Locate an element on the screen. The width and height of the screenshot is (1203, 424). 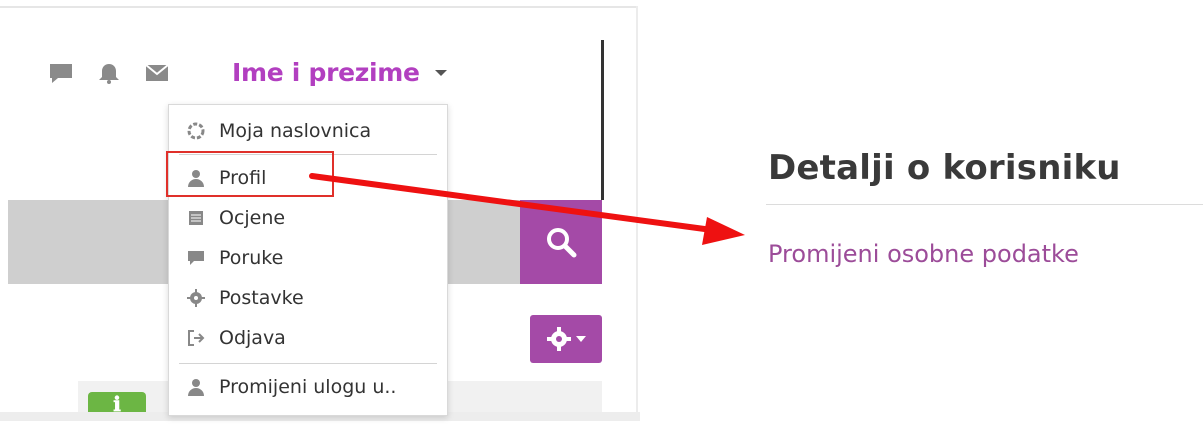
title-divider is located at coordinates (984, 204).